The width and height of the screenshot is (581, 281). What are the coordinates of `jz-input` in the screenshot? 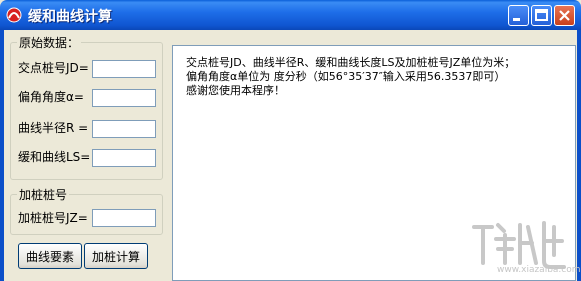 It's located at (124, 218).